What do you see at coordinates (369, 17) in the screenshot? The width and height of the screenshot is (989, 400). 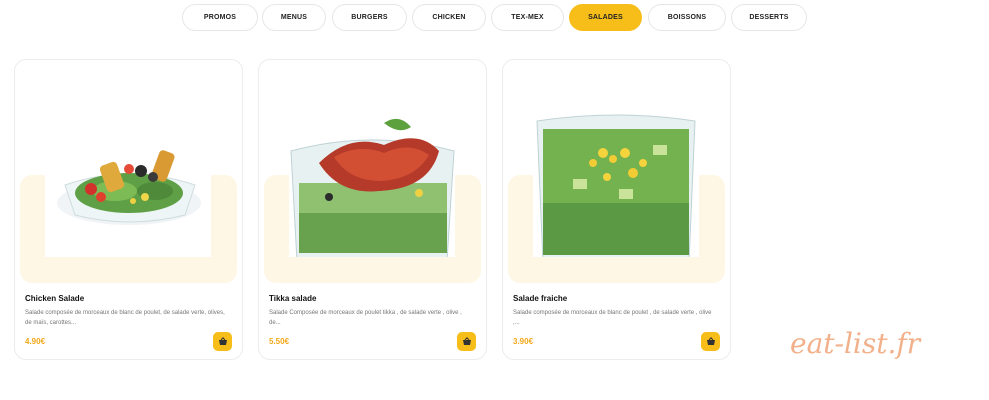 I see `tab-burgers: BURGERS` at bounding box center [369, 17].